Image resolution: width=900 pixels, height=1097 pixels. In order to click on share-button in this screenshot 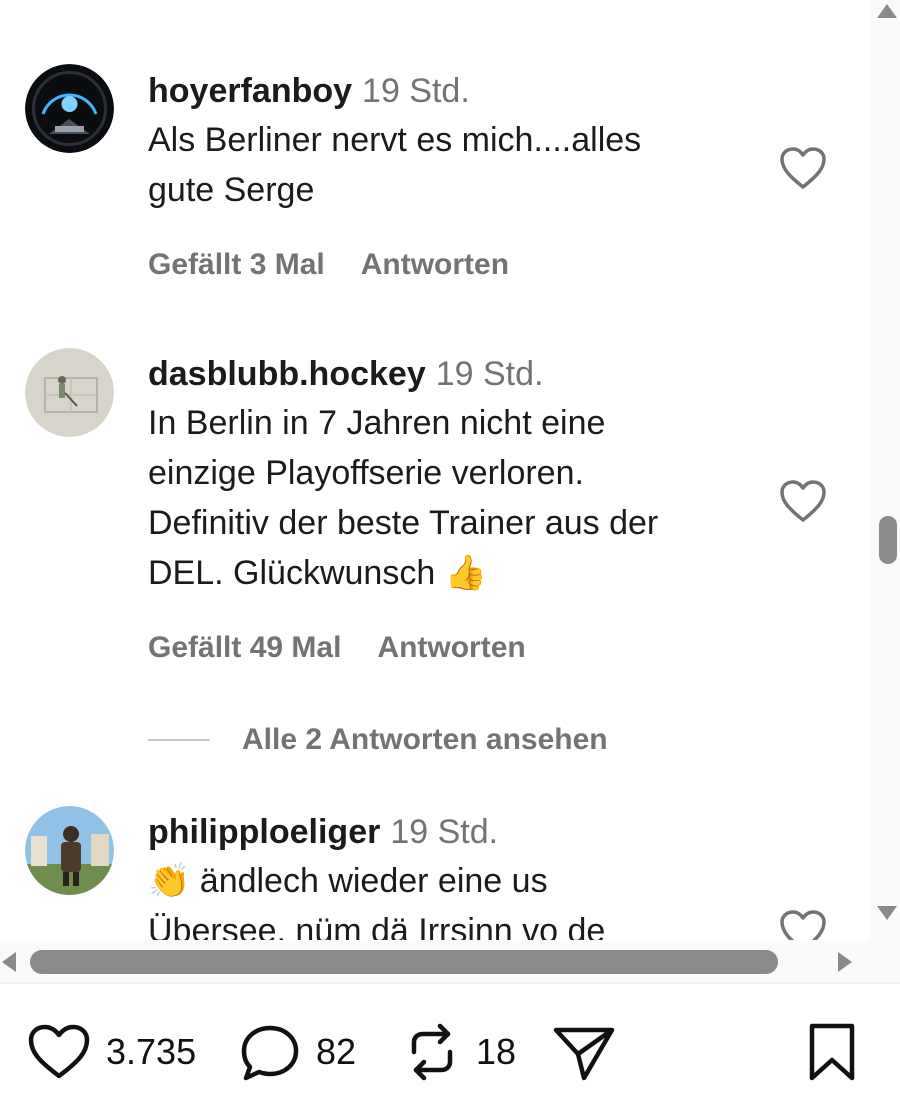, I will do `click(584, 1052)`.